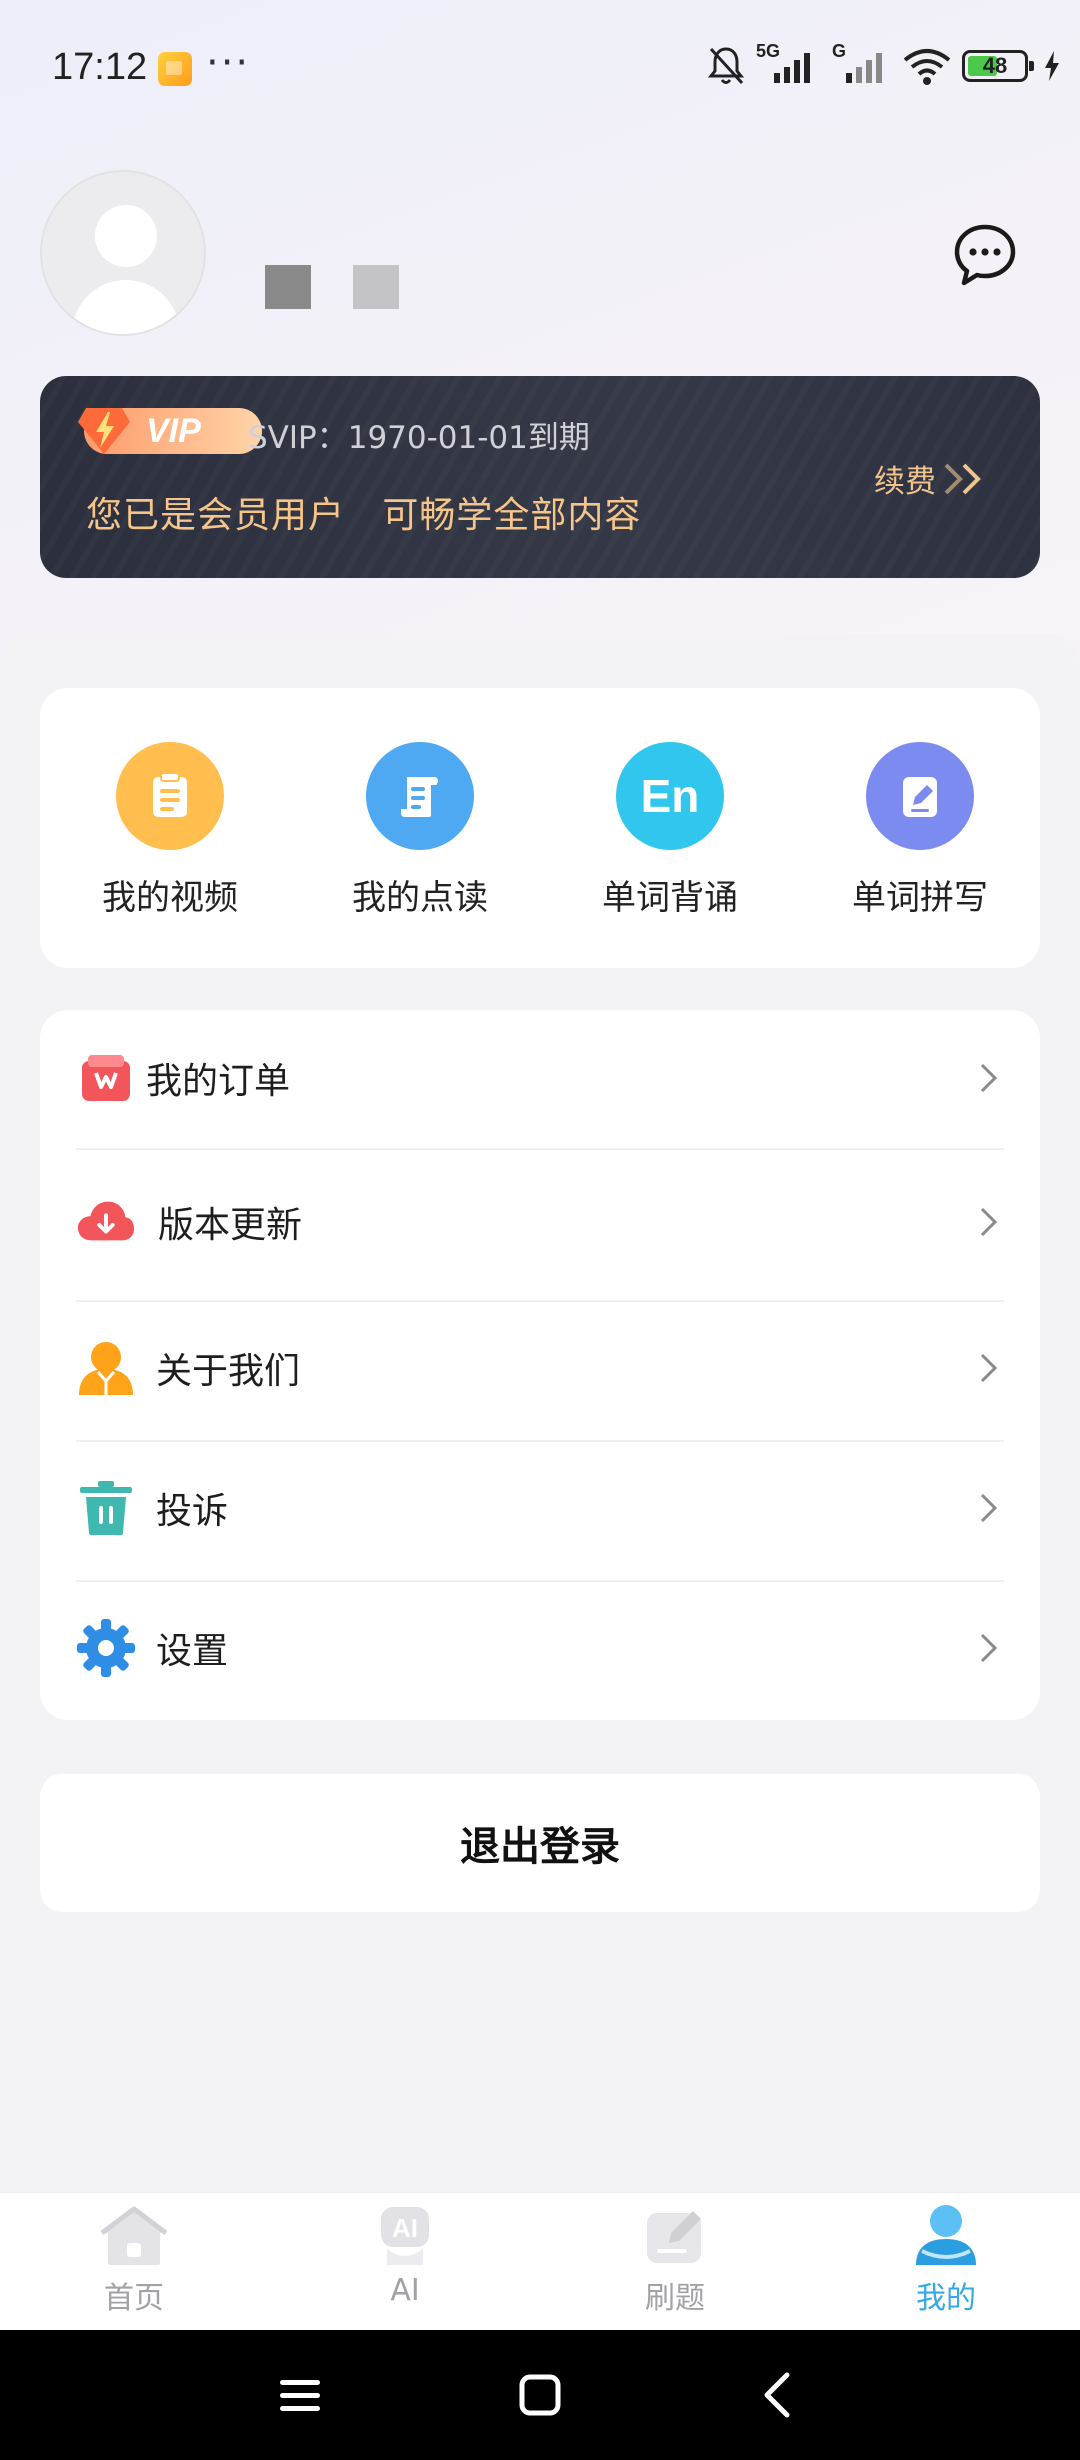  Describe the element at coordinates (175, 69) in the screenshot. I see `notification-app-icon` at that location.